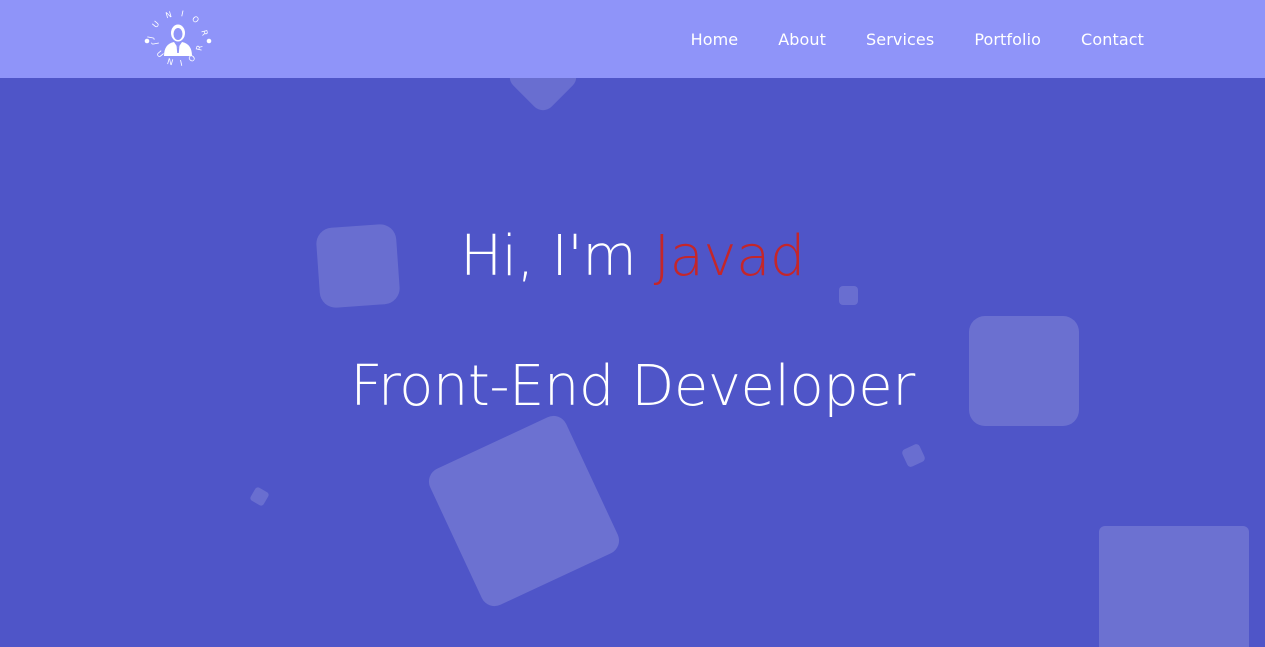 The height and width of the screenshot is (647, 1265). I want to click on nav-link-home: Home, so click(715, 39).